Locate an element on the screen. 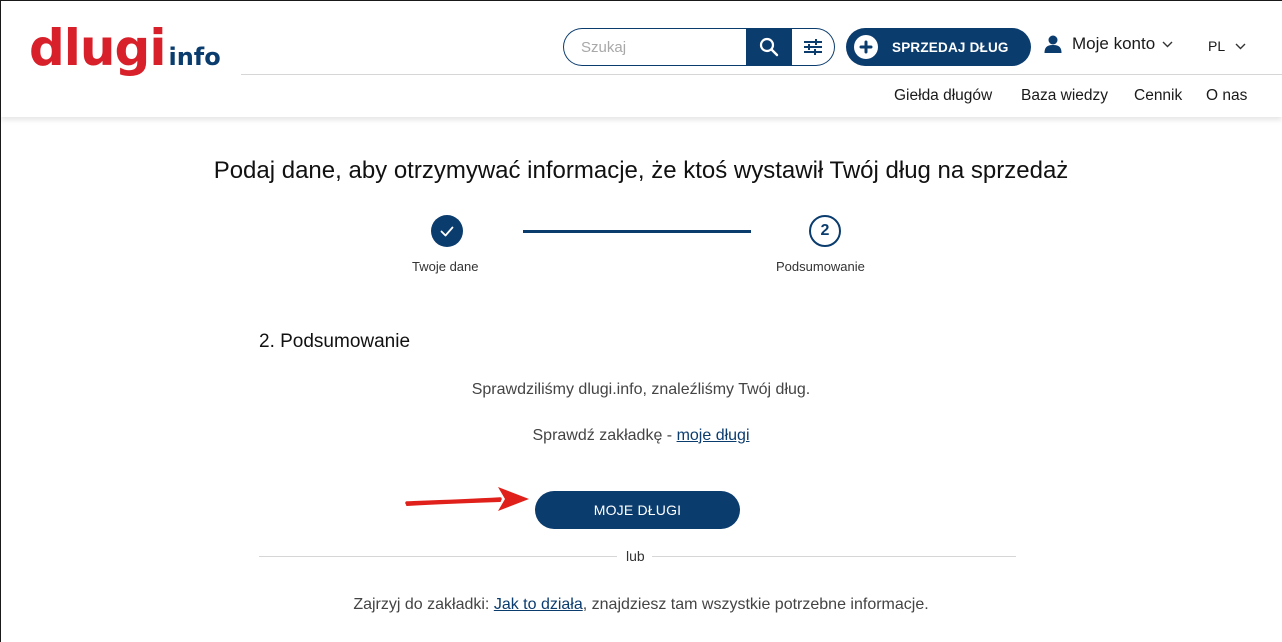 The height and width of the screenshot is (642, 1282). sell-debt-button: SPRZEDAJ DŁUG is located at coordinates (938, 47).